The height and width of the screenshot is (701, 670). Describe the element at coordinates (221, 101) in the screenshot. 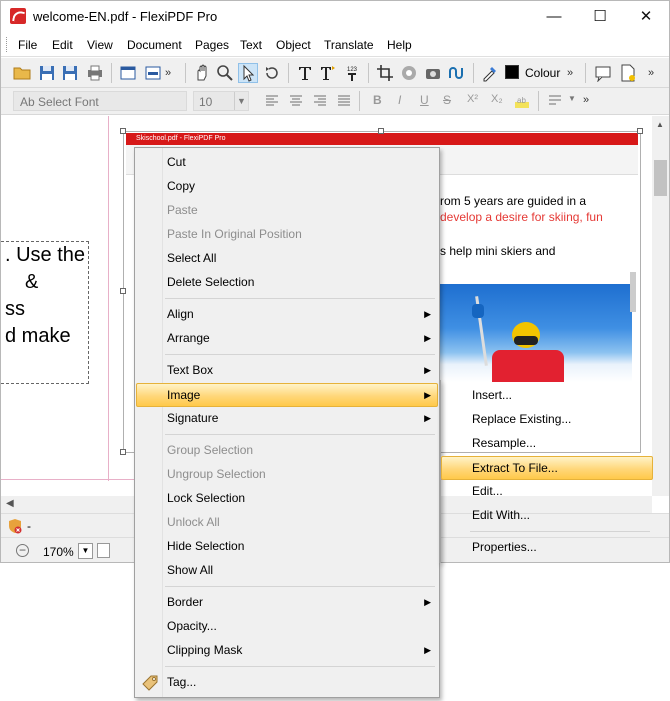

I see `font-size-select: 10 ▼` at that location.